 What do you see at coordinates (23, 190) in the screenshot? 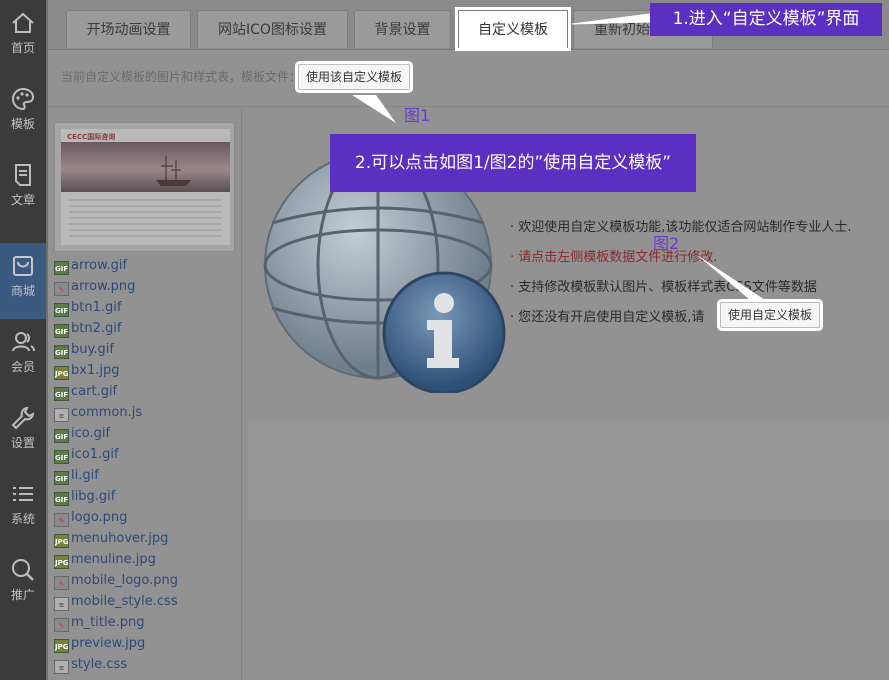
I see `sidebar-item-article: 文章` at bounding box center [23, 190].